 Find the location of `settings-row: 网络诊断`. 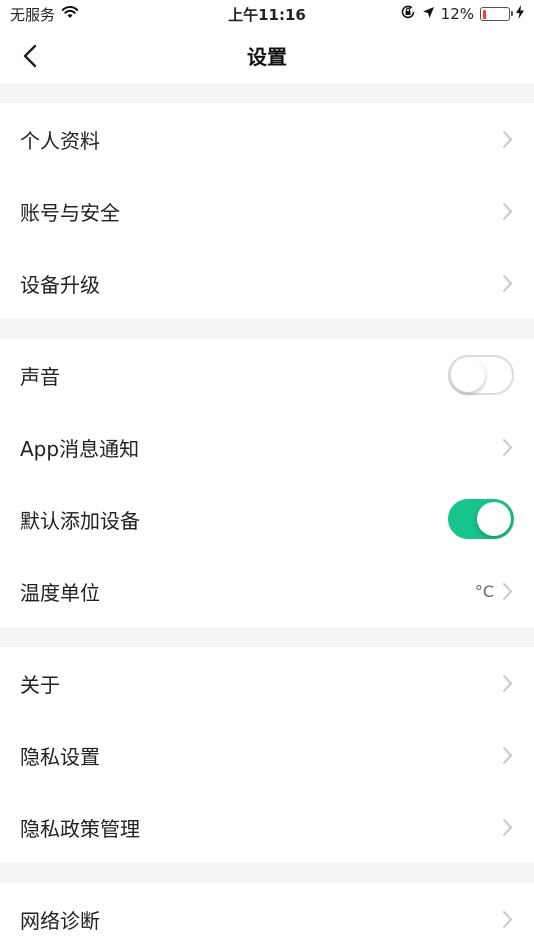

settings-row: 网络诊断 is located at coordinates (267, 916).